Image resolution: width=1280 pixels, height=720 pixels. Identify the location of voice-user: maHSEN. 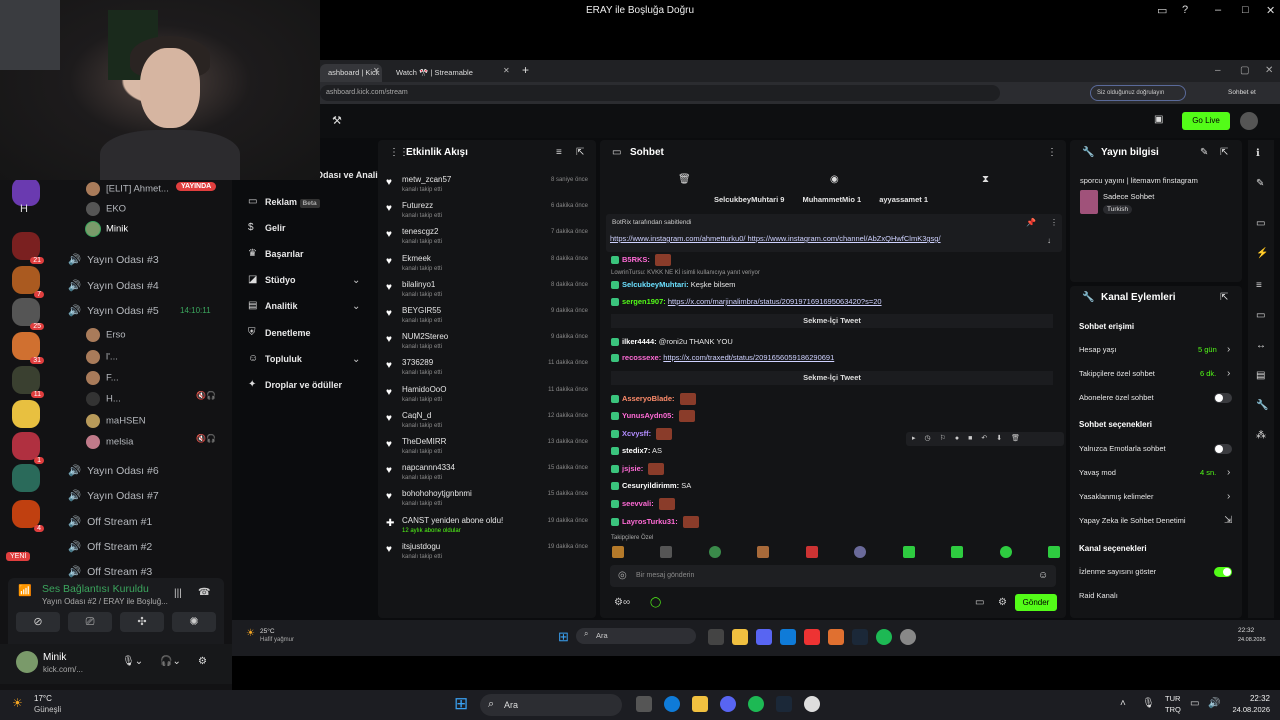
(116, 421).